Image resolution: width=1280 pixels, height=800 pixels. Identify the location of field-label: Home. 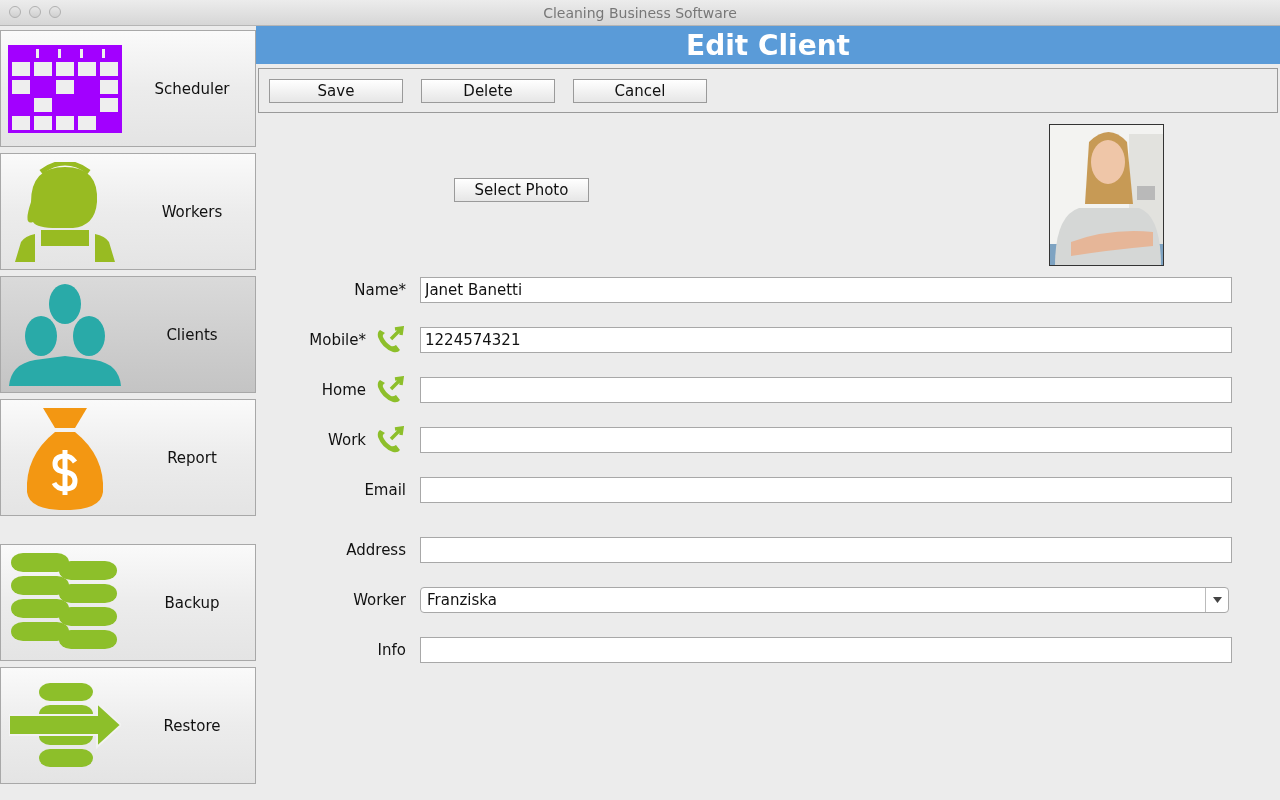
(343, 390).